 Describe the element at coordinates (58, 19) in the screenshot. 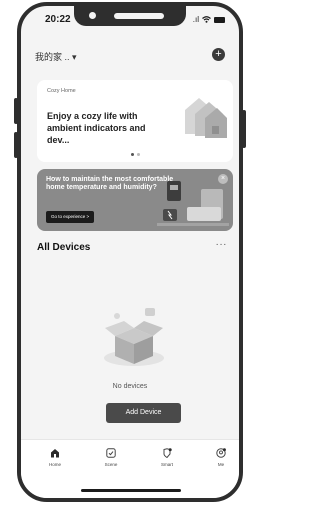

I see `status-time: 20:22` at that location.